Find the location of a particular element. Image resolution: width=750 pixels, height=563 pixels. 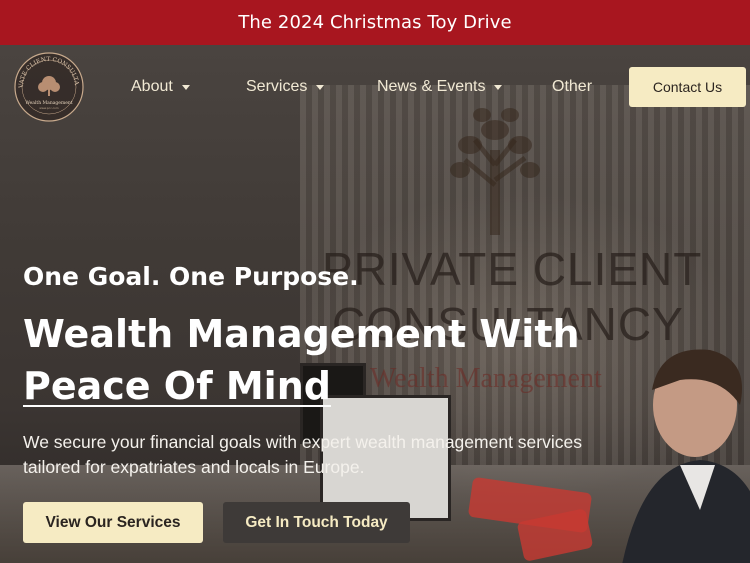

announcement-text: The 2024 Christmas Toy Drive is located at coordinates (374, 22).